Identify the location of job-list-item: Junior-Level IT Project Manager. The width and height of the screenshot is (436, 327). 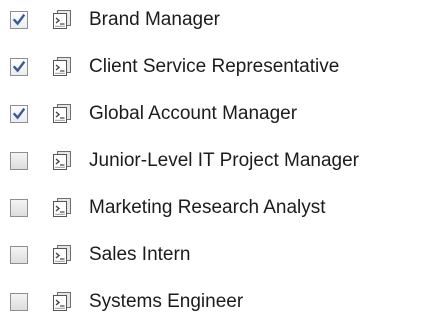
(218, 164).